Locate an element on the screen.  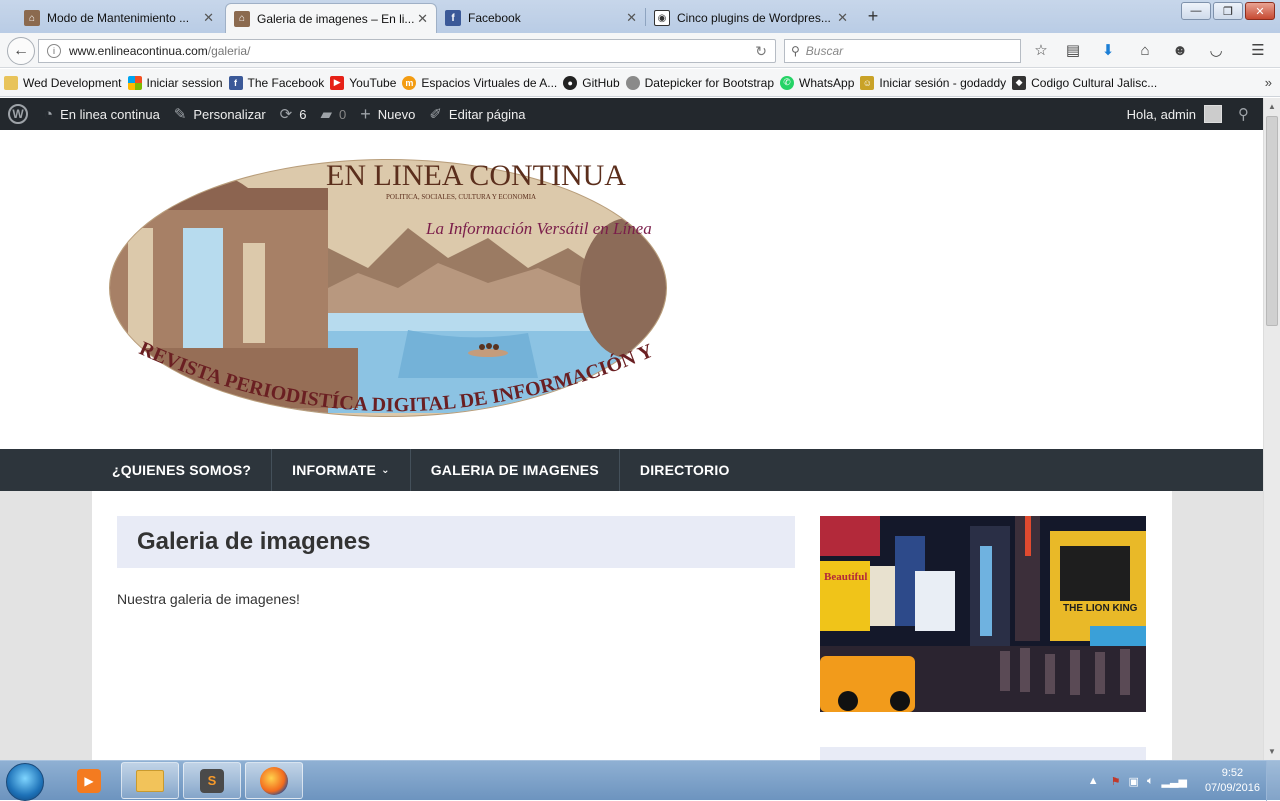
search-input: ⚲ Buscar is located at coordinates (902, 51).